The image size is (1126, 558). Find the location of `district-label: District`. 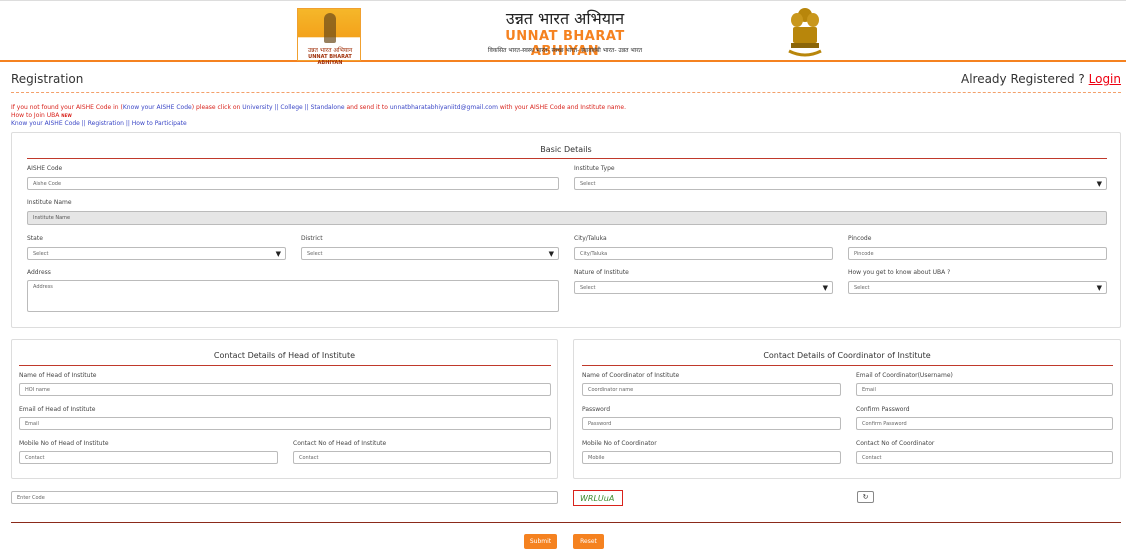

district-label: District is located at coordinates (312, 238).